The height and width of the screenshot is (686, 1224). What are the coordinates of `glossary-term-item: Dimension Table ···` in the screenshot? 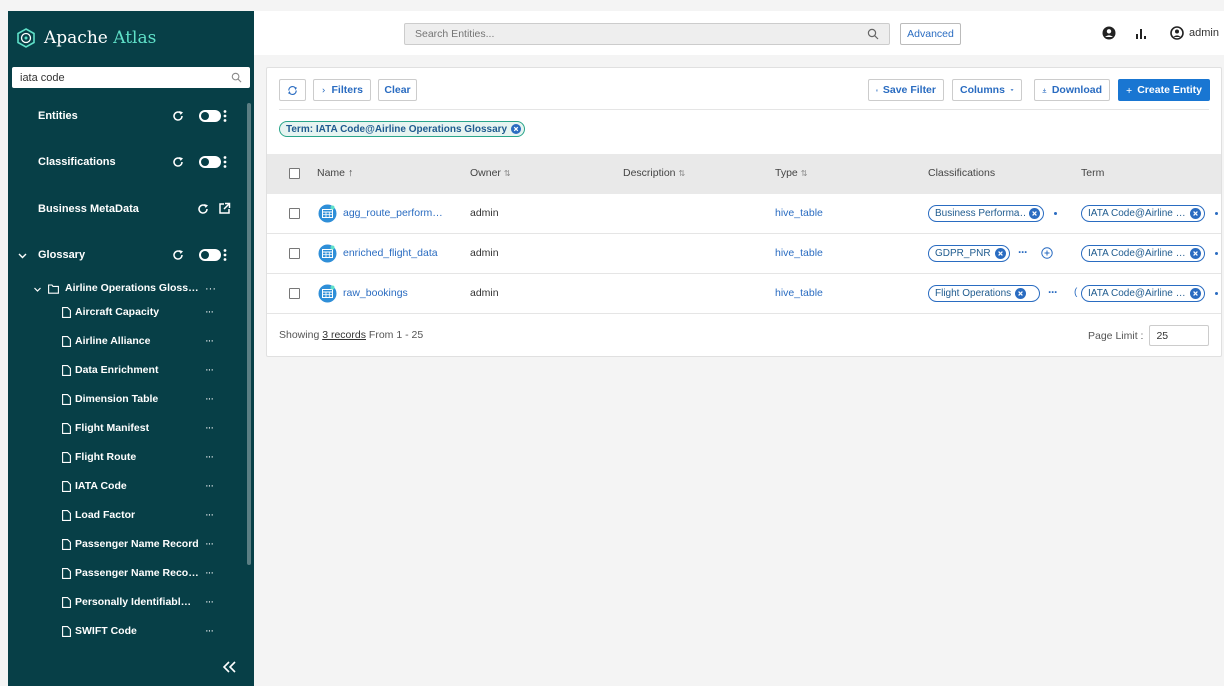 It's located at (127, 400).